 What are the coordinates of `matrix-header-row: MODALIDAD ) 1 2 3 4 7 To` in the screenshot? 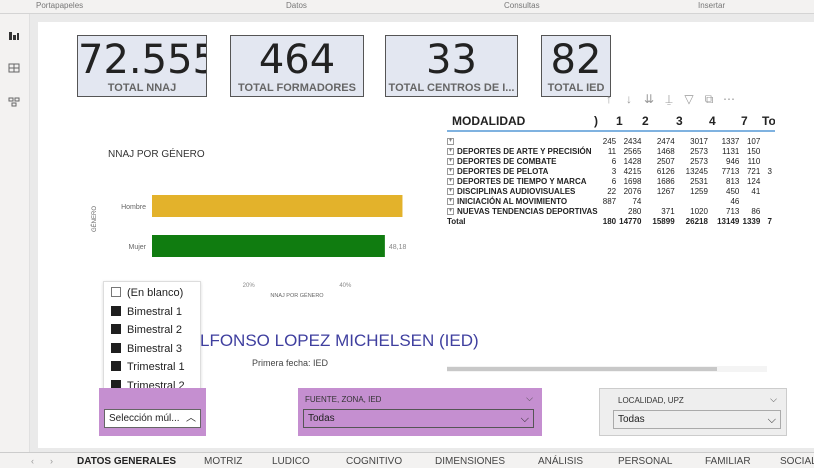 It's located at (611, 121).